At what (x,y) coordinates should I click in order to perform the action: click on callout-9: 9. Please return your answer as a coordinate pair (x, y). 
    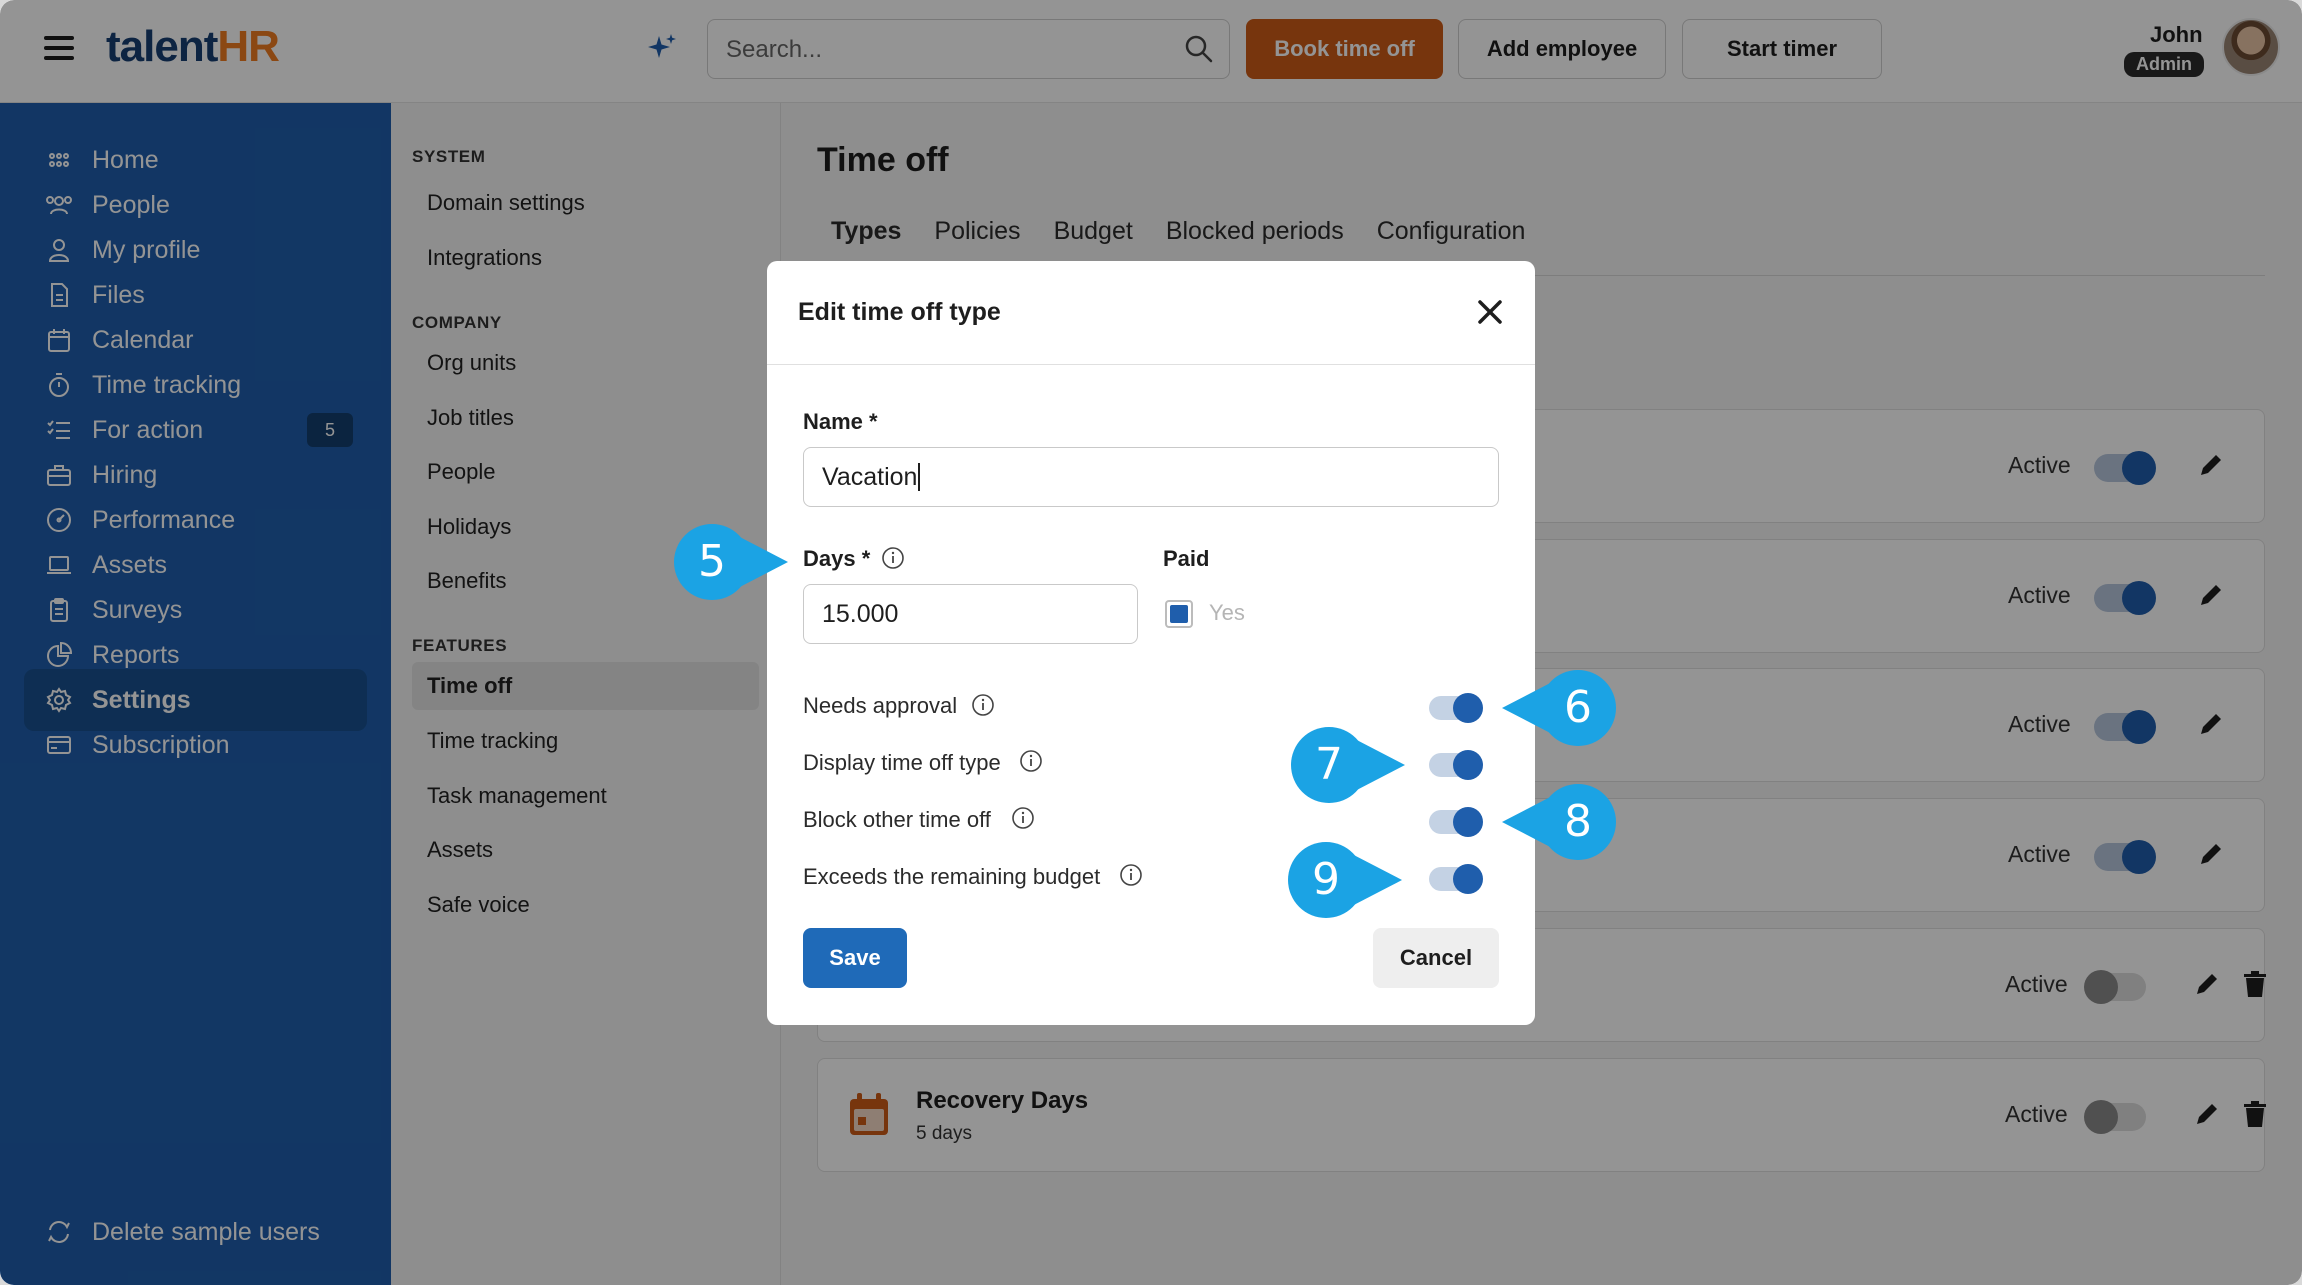
    Looking at the image, I should click on (1345, 880).